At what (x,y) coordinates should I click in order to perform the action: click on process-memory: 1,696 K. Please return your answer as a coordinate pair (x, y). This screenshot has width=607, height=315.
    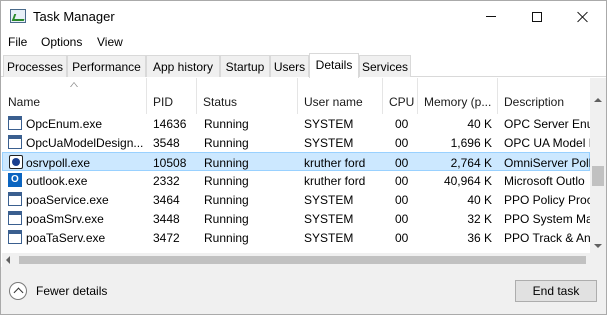
    Looking at the image, I should click on (471, 143).